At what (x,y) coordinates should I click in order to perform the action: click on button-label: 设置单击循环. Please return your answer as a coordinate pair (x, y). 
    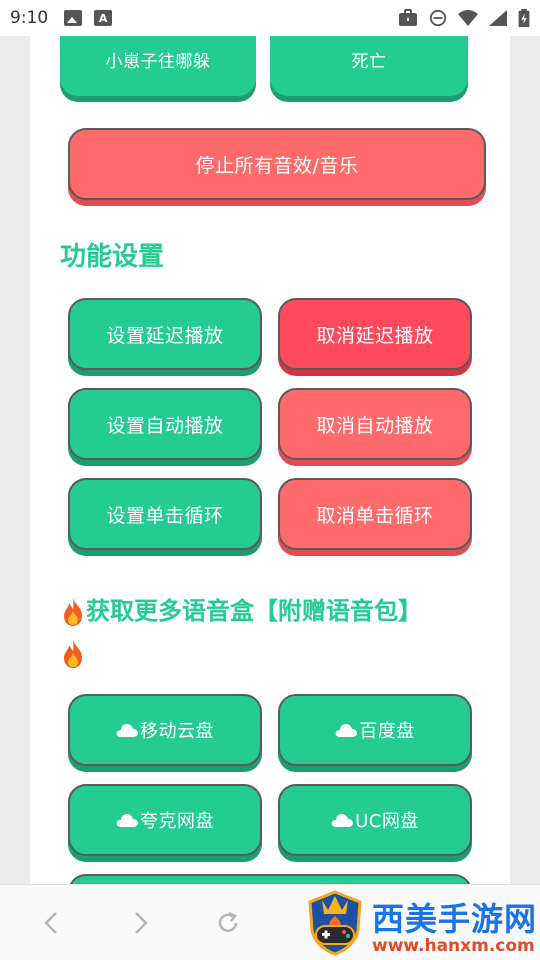
    Looking at the image, I should click on (165, 515).